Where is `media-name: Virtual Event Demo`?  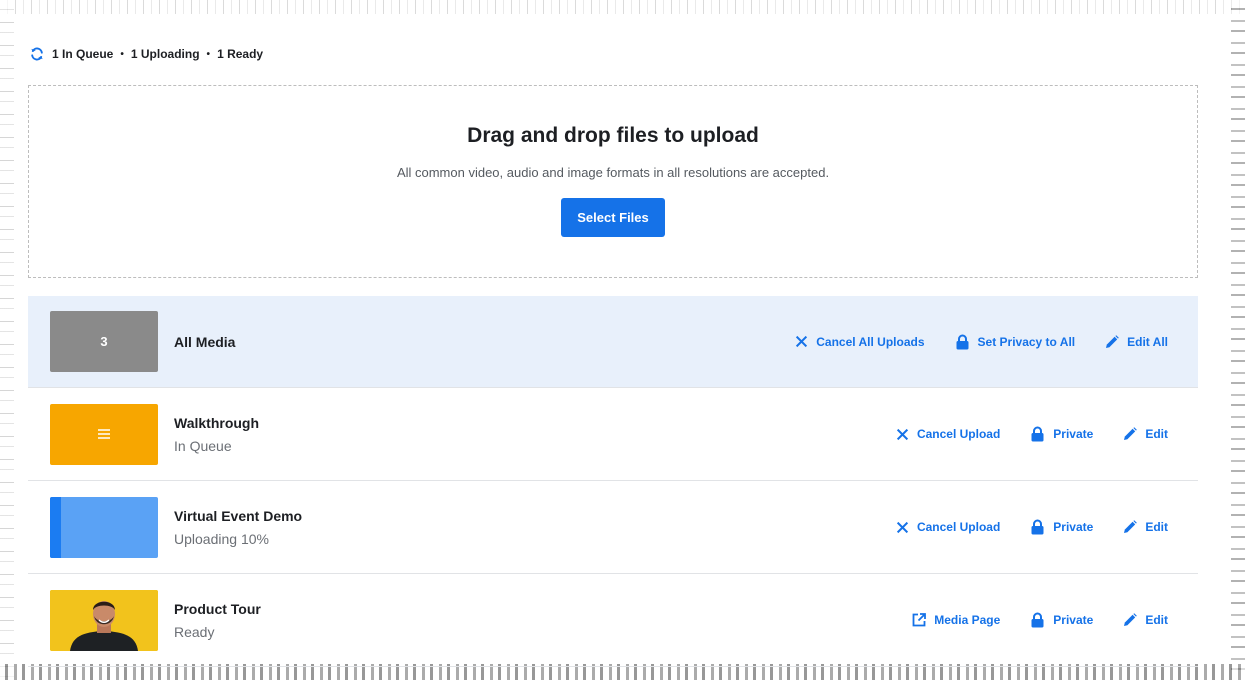
media-name: Virtual Event Demo is located at coordinates (238, 515).